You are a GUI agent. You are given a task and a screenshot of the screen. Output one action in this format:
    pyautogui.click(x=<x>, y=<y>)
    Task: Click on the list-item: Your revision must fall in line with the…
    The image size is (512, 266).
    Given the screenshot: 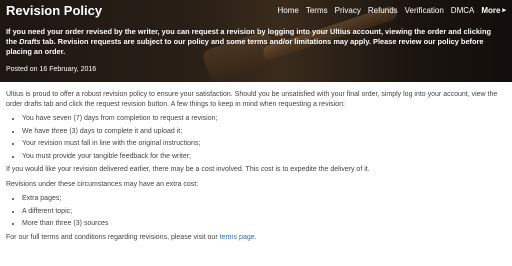 What is the action you would take?
    pyautogui.click(x=264, y=144)
    